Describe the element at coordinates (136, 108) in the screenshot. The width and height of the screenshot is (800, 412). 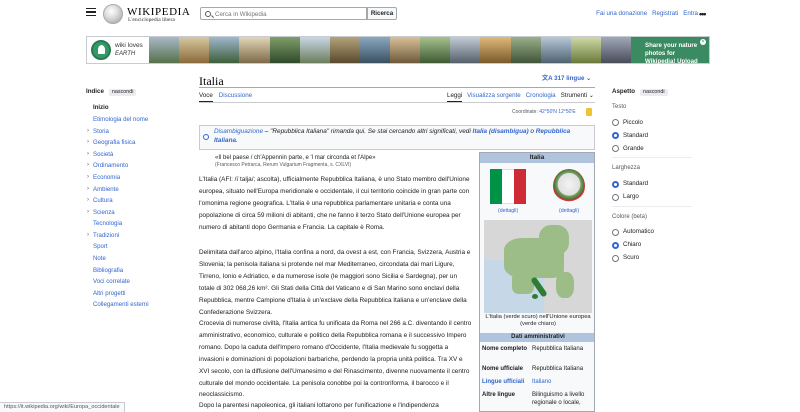
I see `toc-item: Inizio` at that location.